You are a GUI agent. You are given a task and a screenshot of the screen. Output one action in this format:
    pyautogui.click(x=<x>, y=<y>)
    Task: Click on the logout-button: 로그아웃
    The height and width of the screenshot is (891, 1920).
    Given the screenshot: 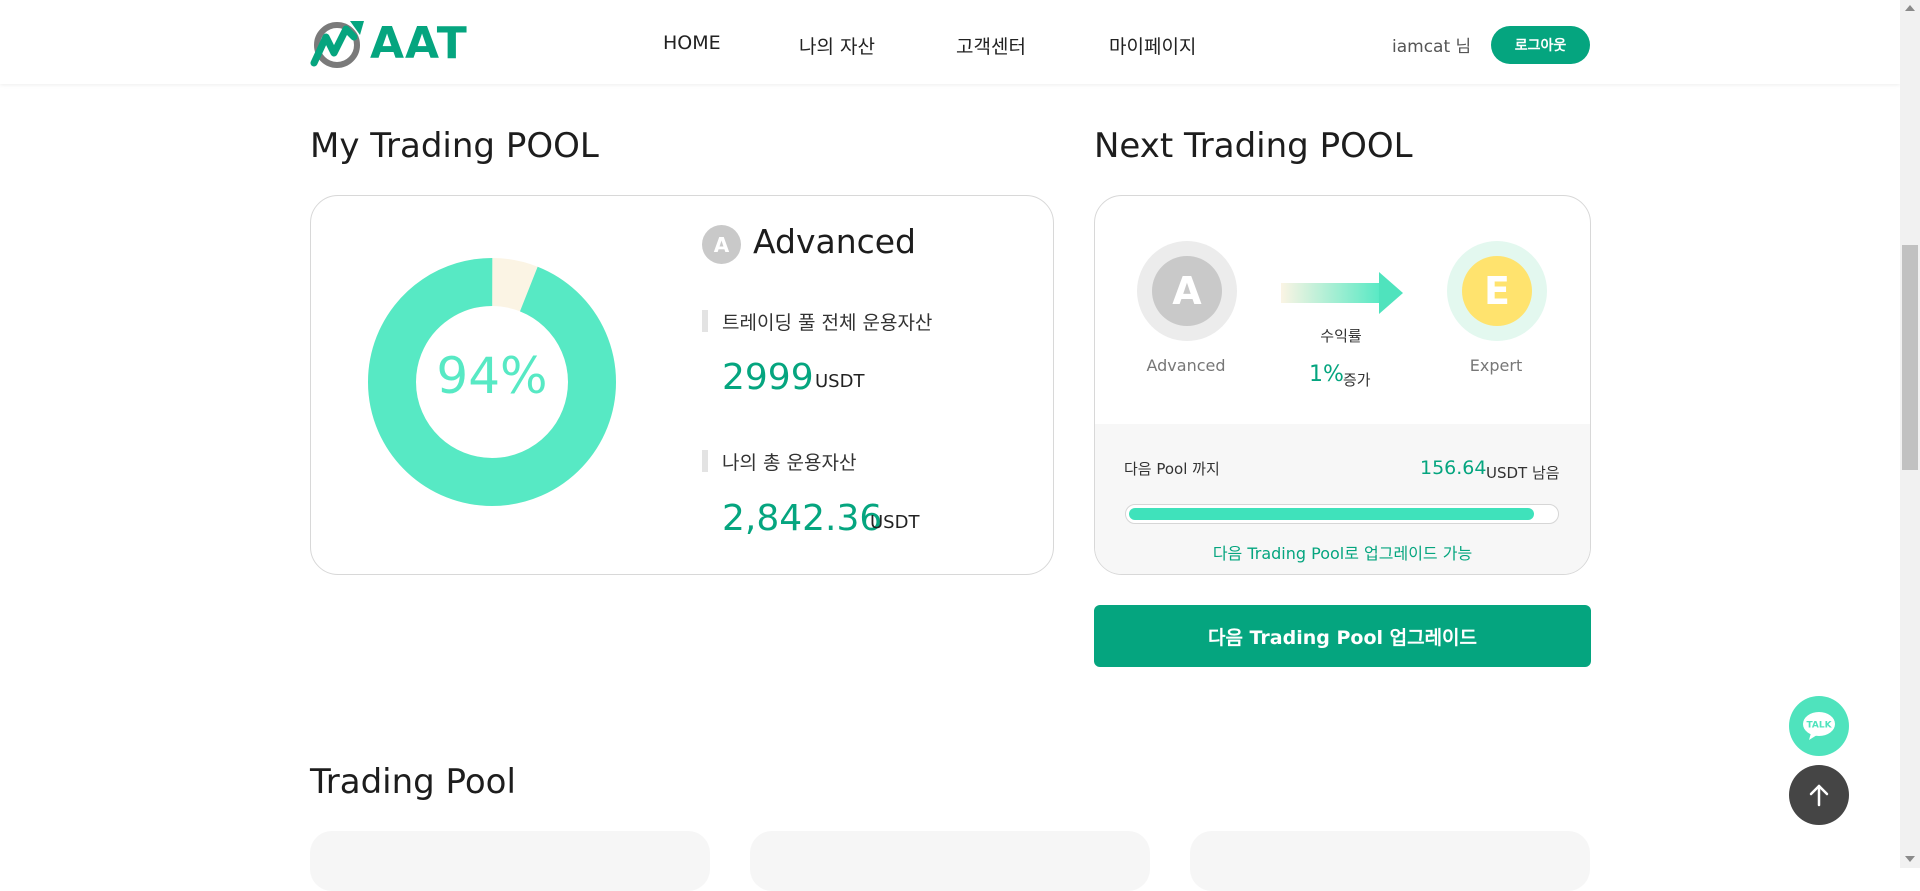 What is the action you would take?
    pyautogui.click(x=1540, y=45)
    